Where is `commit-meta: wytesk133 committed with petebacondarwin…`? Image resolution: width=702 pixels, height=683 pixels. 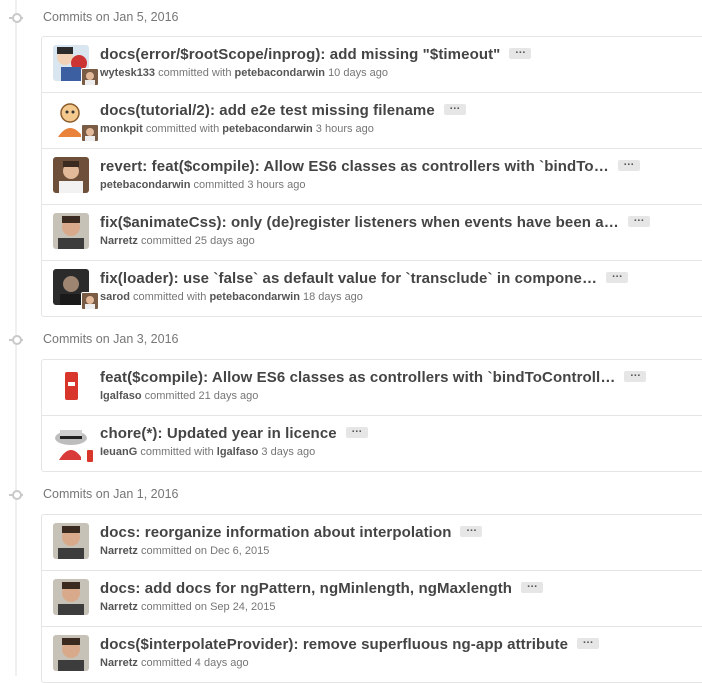
commit-meta: wytesk133 committed with petebacondarwin… is located at coordinates (244, 73).